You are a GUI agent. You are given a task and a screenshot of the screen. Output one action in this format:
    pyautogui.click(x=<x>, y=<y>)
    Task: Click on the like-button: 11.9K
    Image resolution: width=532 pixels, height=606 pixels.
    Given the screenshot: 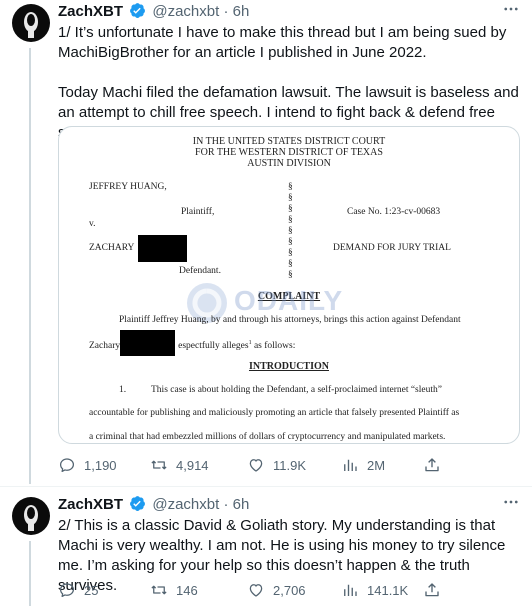 What is the action you would take?
    pyautogui.click(x=276, y=465)
    